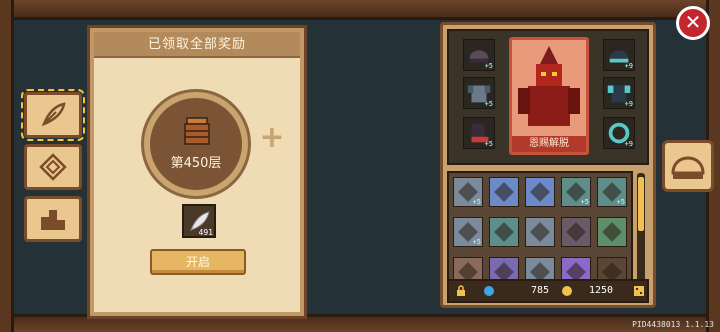 The width and height of the screenshot is (720, 332). I want to click on gem-icon, so click(489, 291).